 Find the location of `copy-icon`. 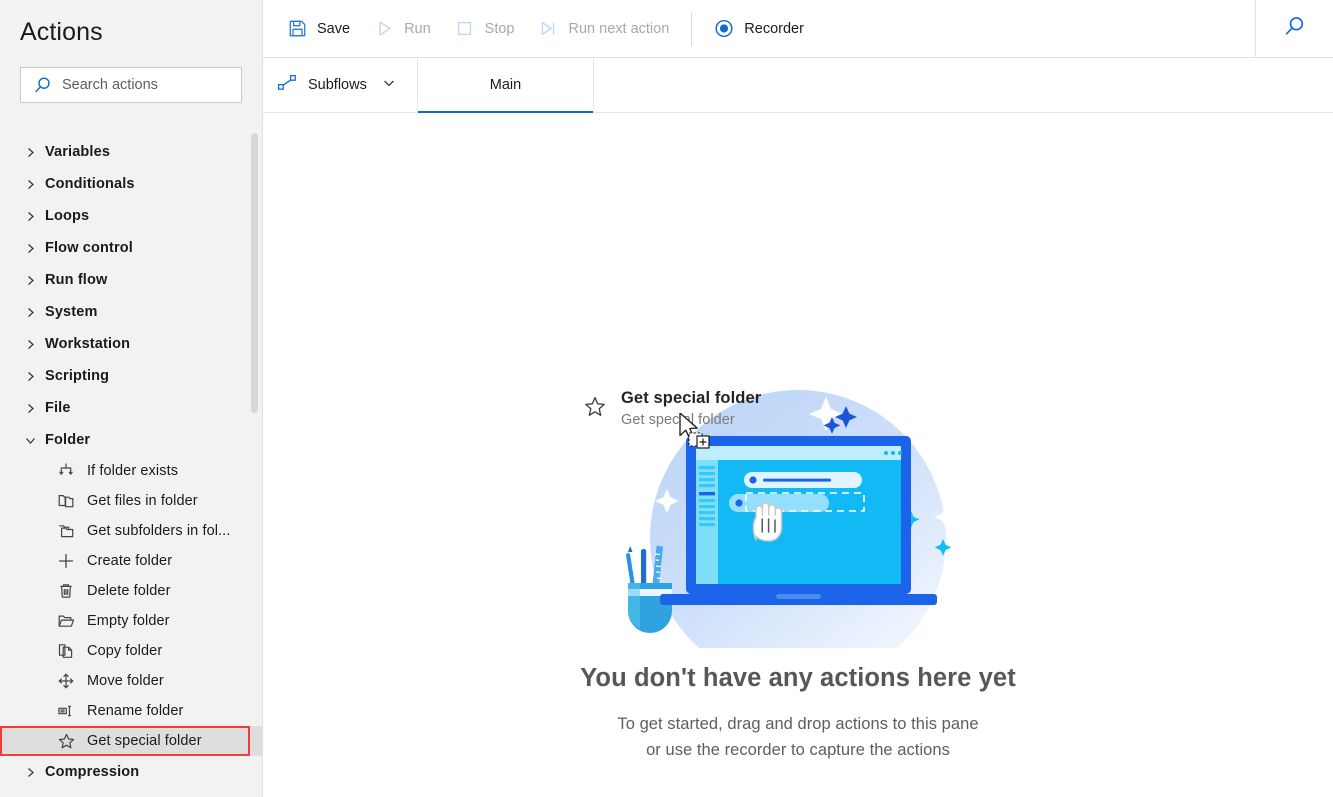

copy-icon is located at coordinates (66, 651).